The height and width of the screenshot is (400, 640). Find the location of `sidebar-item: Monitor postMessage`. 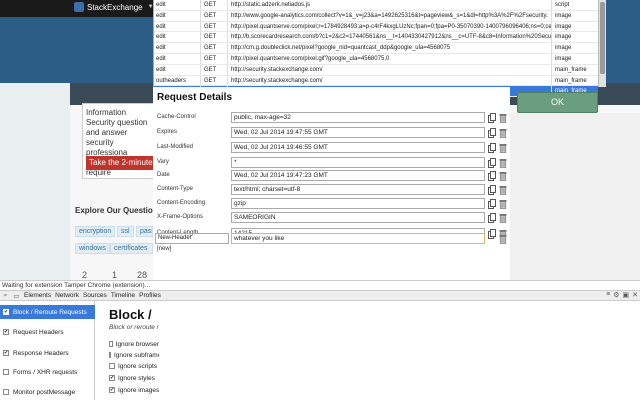

sidebar-item: Monitor postMessage is located at coordinates (47, 392).